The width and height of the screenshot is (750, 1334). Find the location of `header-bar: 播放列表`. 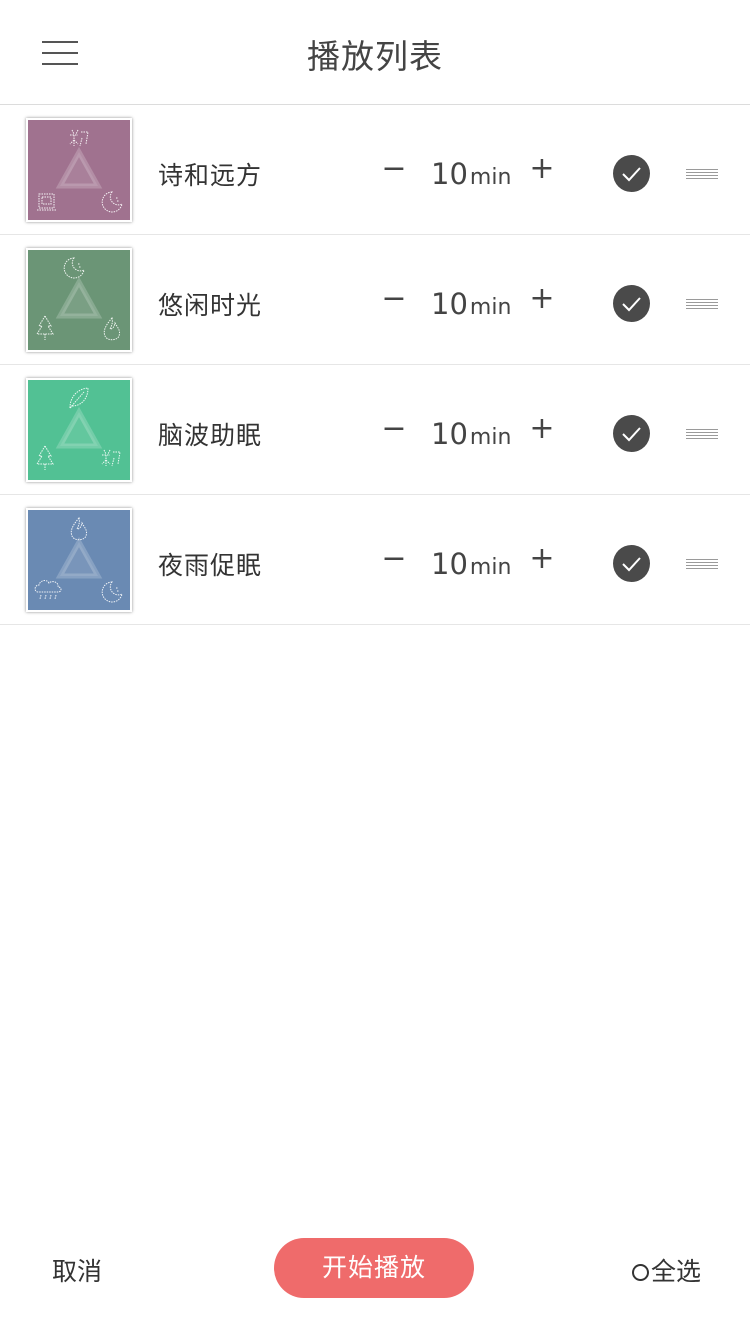

header-bar: 播放列表 is located at coordinates (375, 52).